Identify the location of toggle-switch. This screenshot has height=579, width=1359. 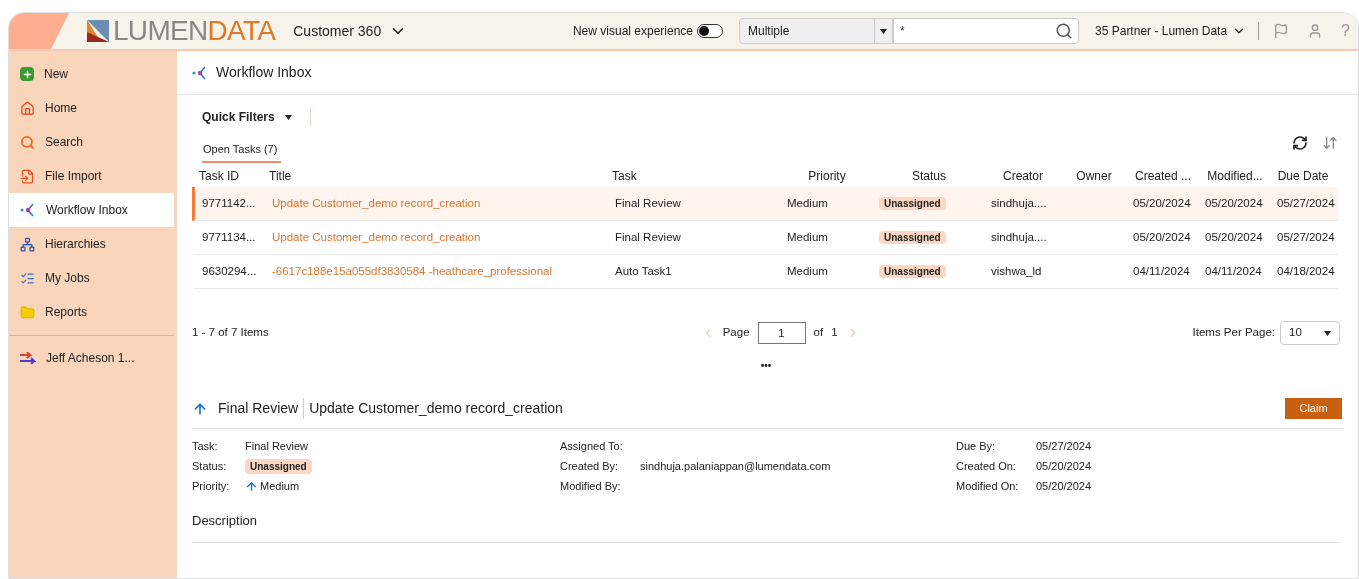
(710, 31).